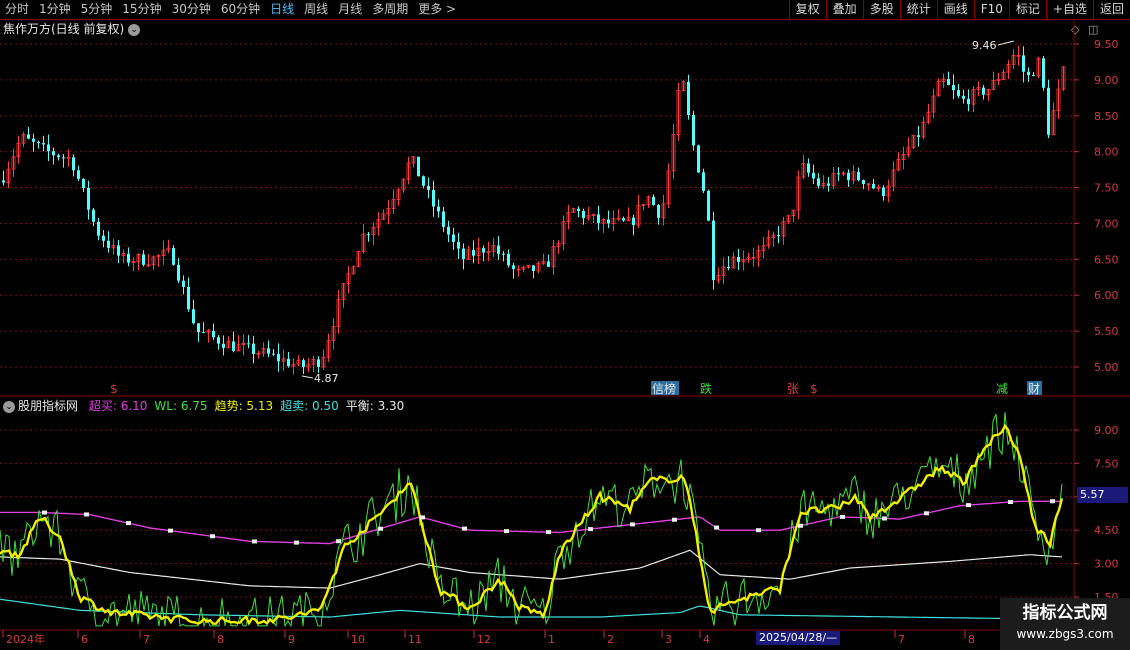  Describe the element at coordinates (798, 638) in the screenshot. I see `time-cursor-label: 2025/04/28/—` at that location.